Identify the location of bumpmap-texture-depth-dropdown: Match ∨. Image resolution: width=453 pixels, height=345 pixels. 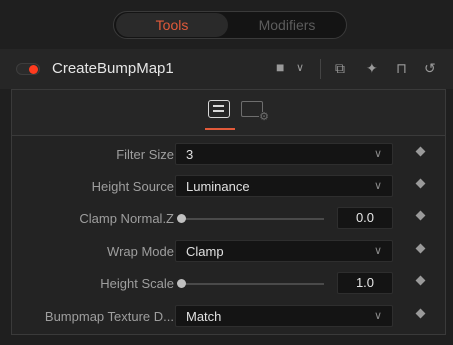
(284, 316).